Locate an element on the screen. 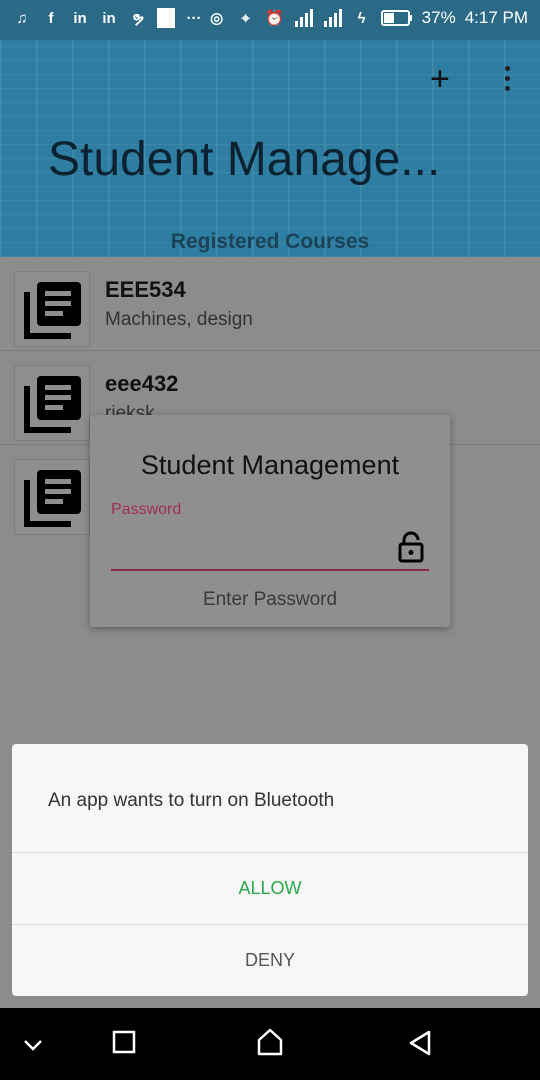 The height and width of the screenshot is (1080, 540). more-dots-icon: ··· is located at coordinates (194, 18).